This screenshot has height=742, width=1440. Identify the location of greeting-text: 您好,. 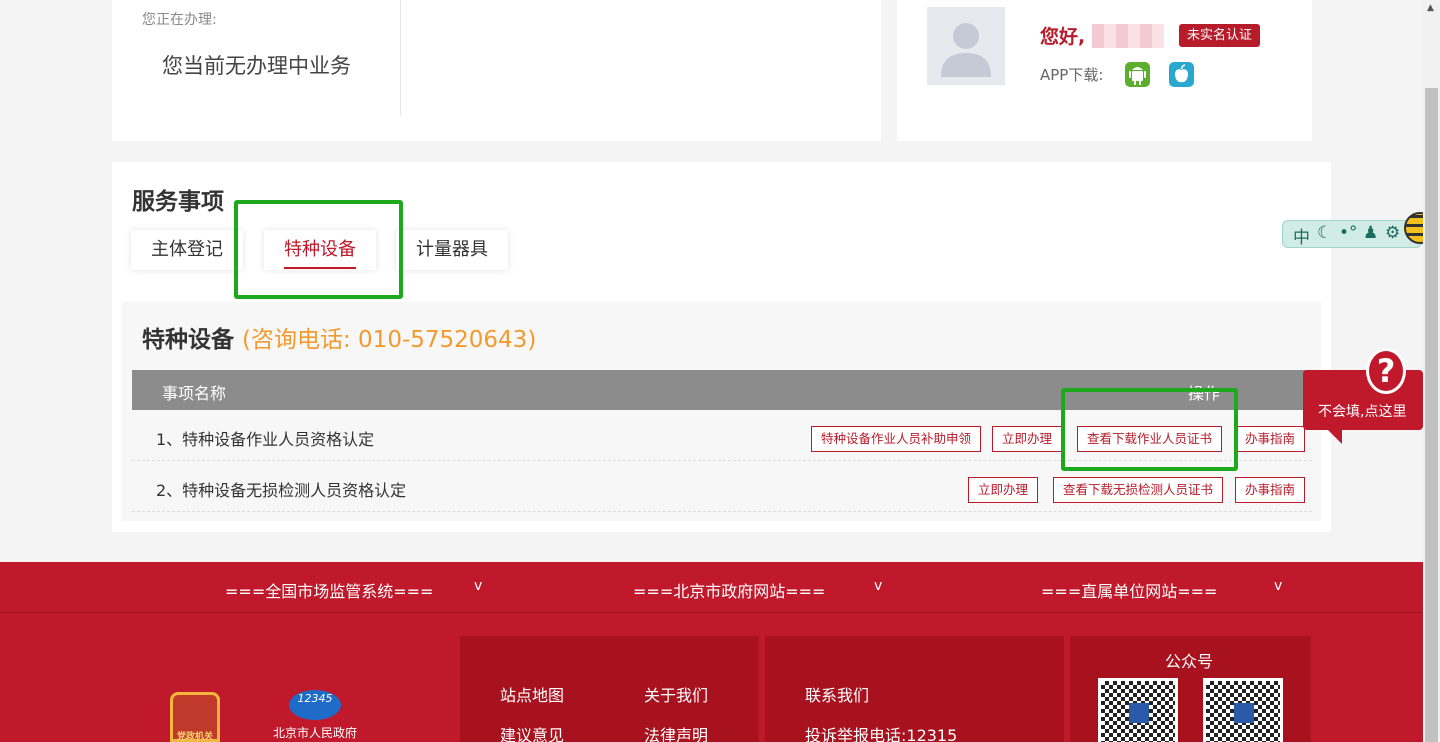
(1063, 37).